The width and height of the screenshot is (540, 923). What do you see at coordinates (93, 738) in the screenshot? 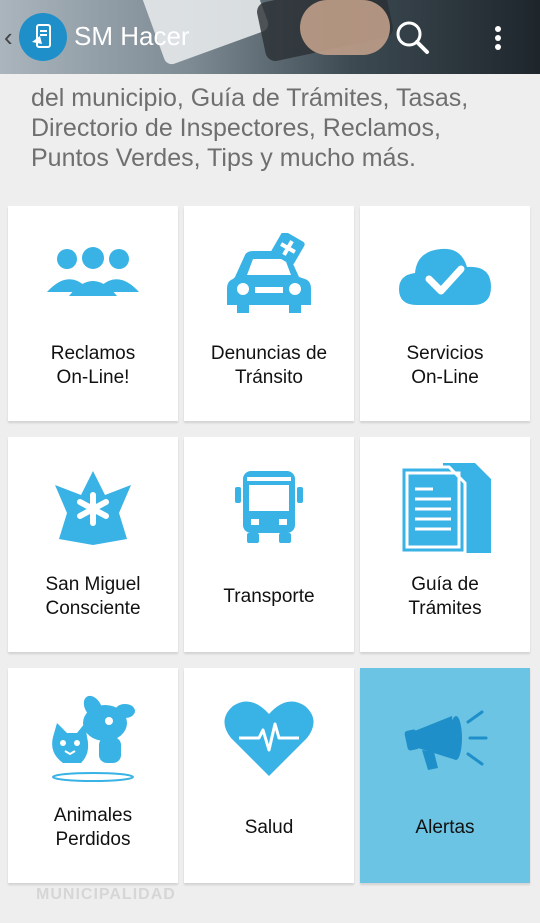
I see `dog-cat-icon` at bounding box center [93, 738].